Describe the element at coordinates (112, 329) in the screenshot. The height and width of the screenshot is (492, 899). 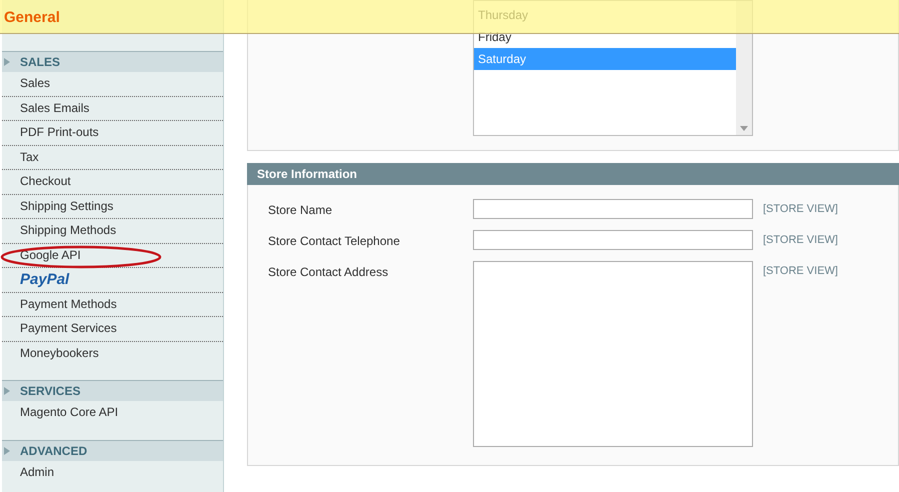
I see `sidebar-link: Payment Services` at that location.